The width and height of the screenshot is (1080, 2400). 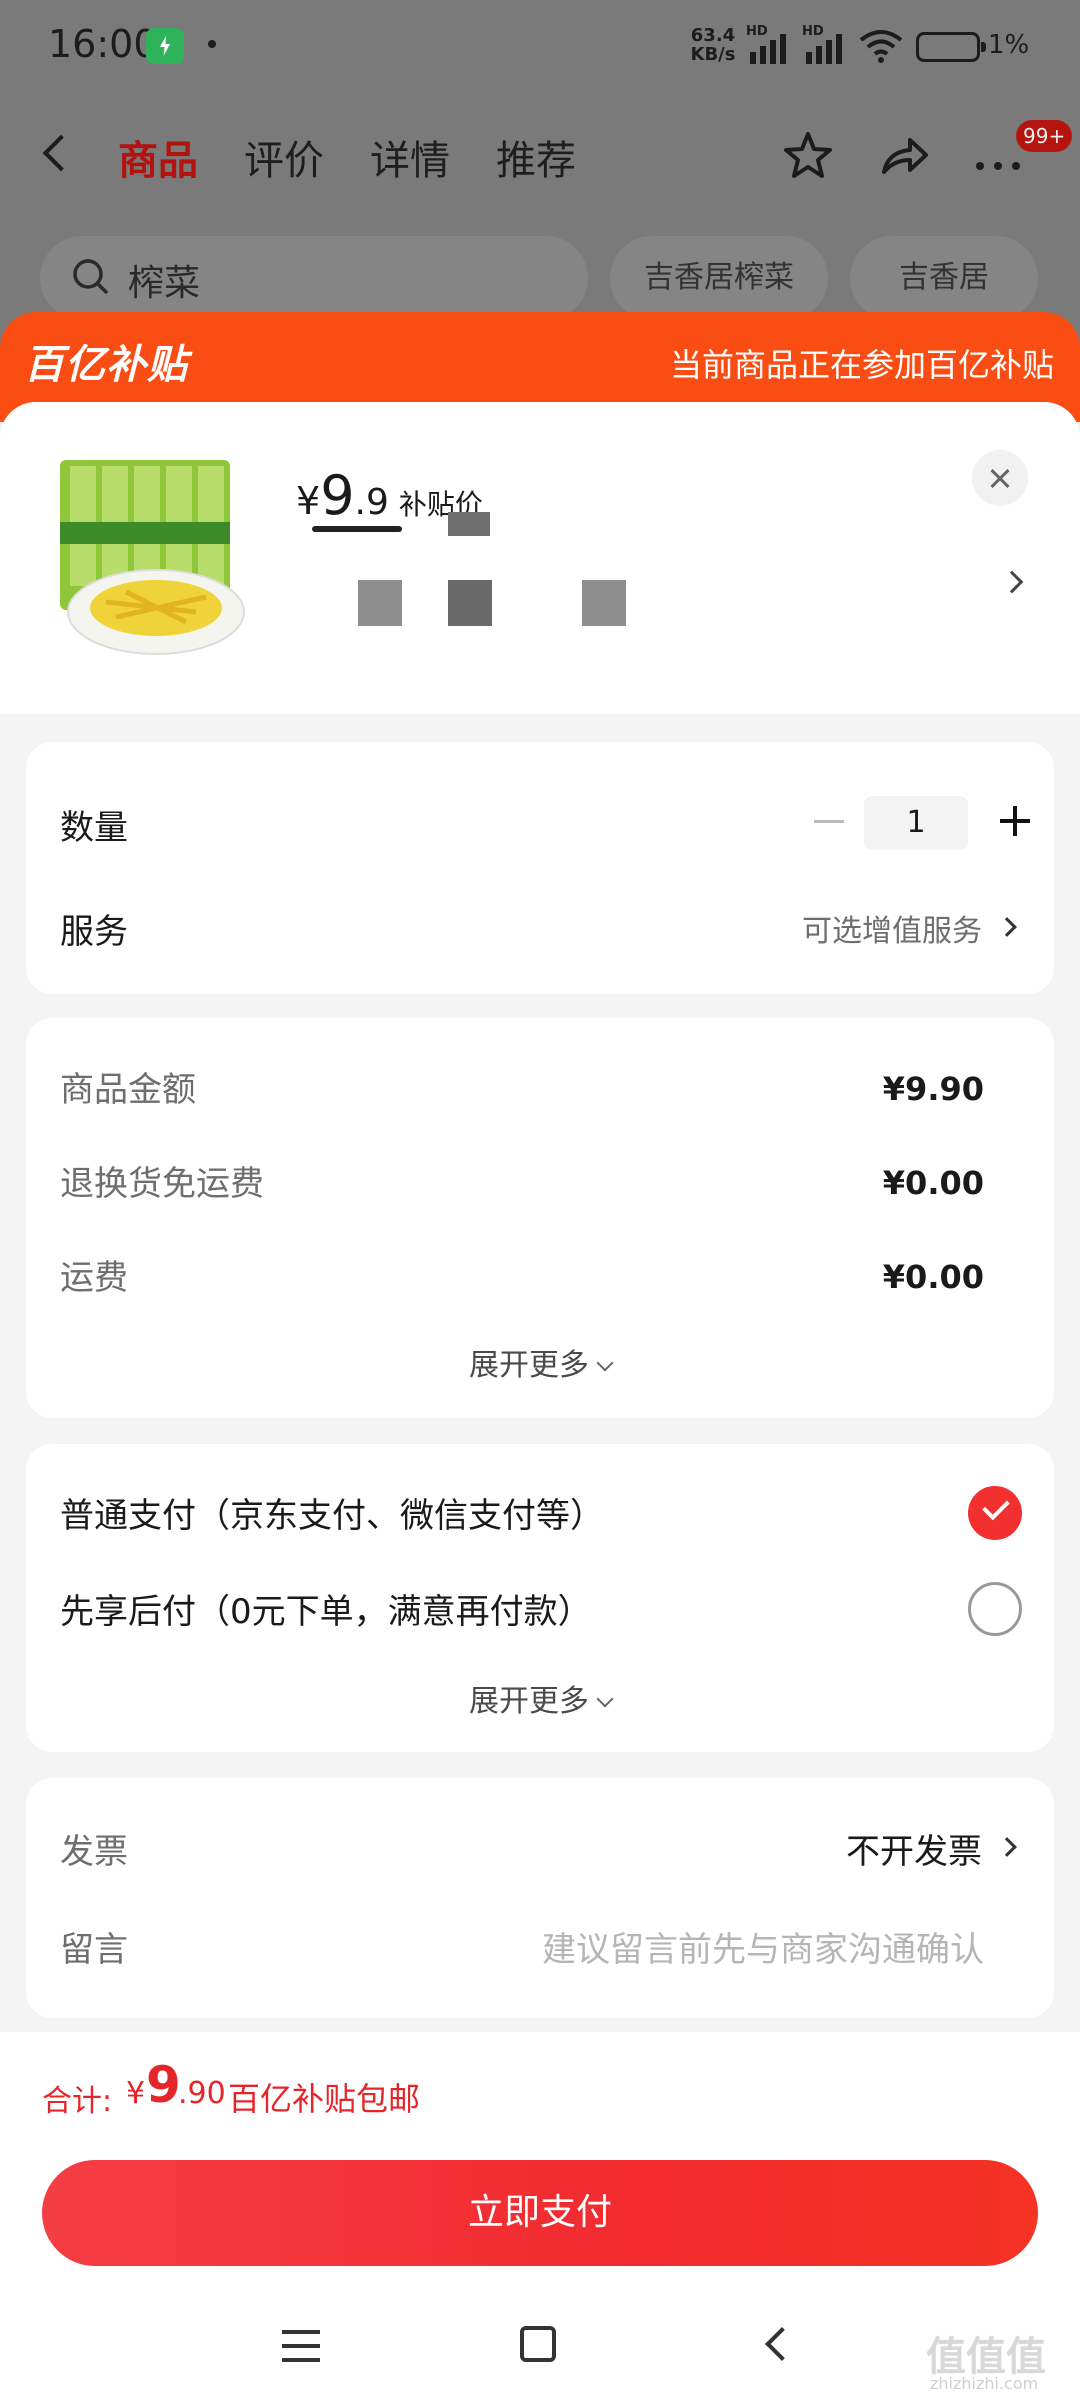 I want to click on top-nav: 商品 评价 详情 推荐 99+, so click(x=540, y=155).